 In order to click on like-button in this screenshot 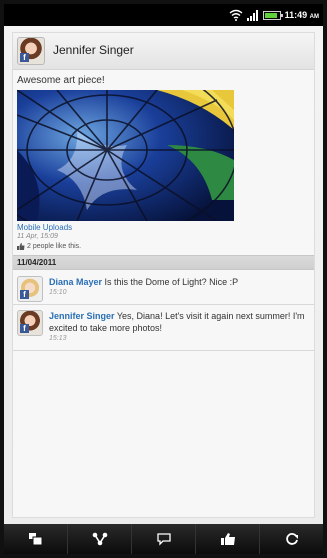, I will do `click(228, 539)`.